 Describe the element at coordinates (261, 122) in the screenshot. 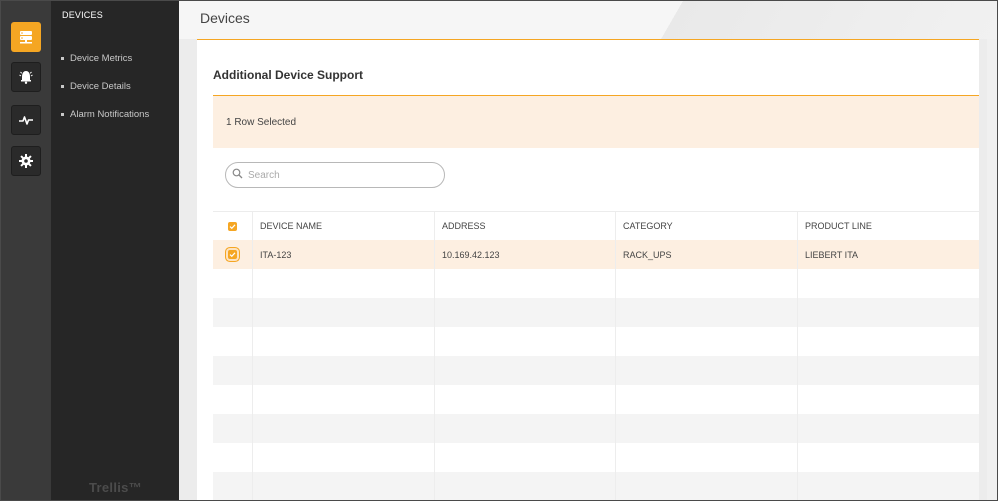

I see `selection-count: 1 Row Selected` at that location.